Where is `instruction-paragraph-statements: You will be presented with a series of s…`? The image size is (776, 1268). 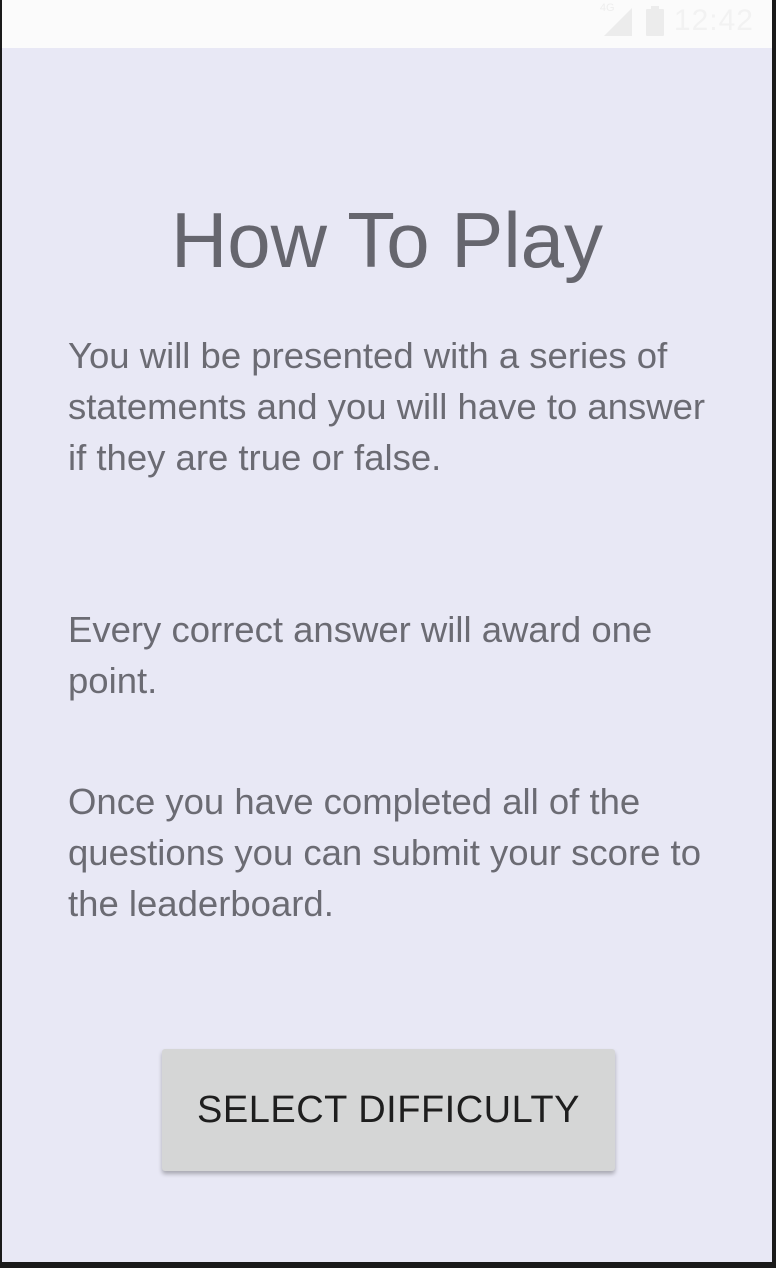 instruction-paragraph-statements: You will be presented with a series of s… is located at coordinates (387, 406).